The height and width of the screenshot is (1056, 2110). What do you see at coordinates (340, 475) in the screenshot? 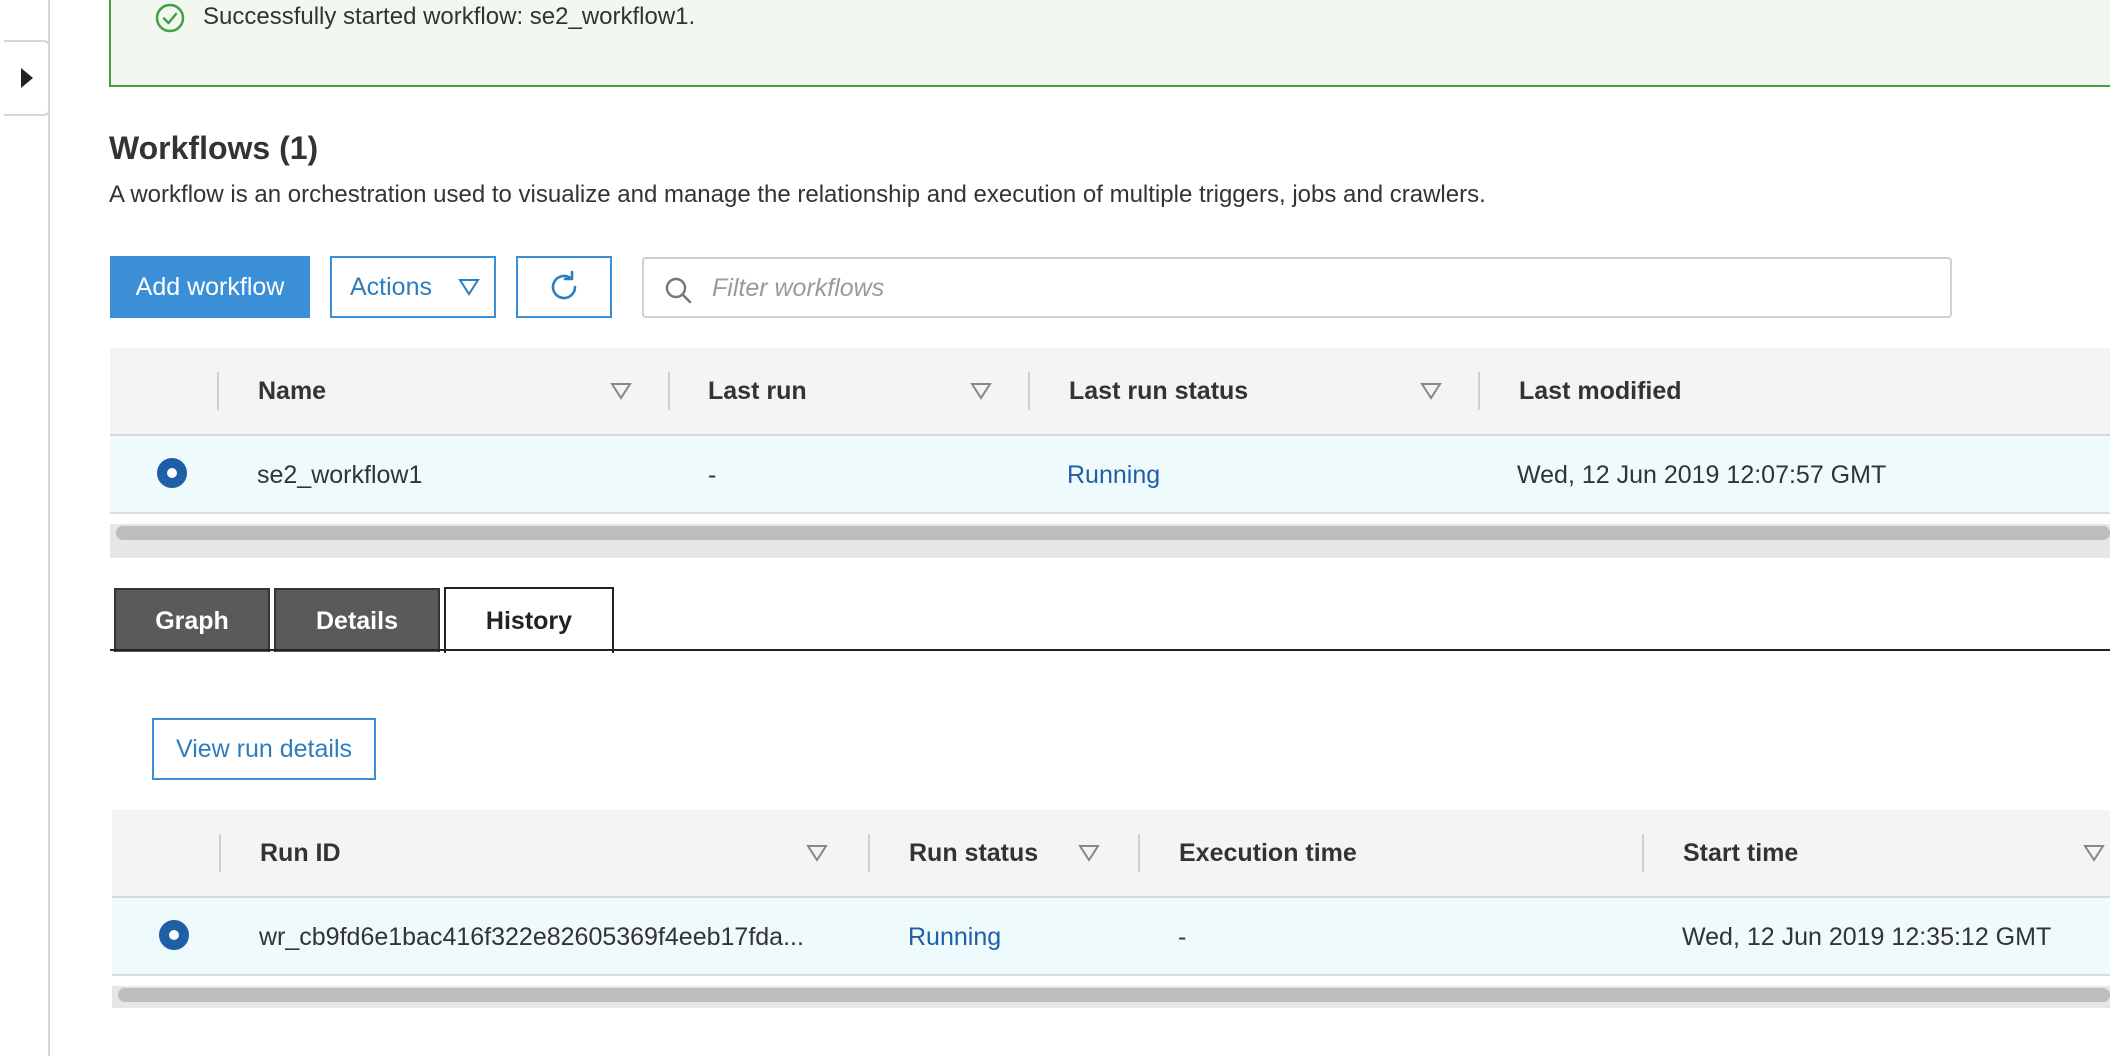
I see `workflow-name: se2_workflow1` at bounding box center [340, 475].